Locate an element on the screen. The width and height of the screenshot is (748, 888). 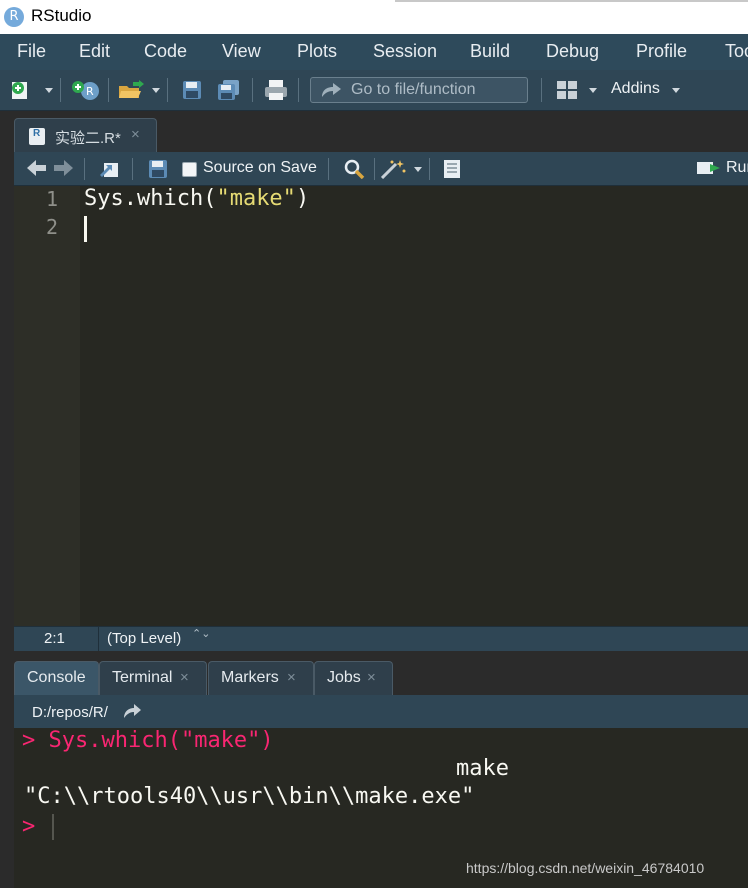
show-in-new-window-icon is located at coordinates (109, 170).